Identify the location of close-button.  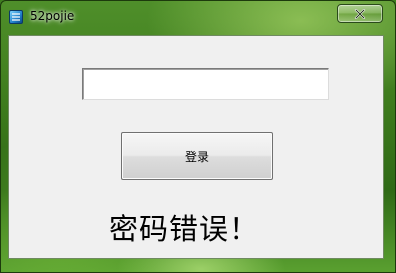
(360, 13).